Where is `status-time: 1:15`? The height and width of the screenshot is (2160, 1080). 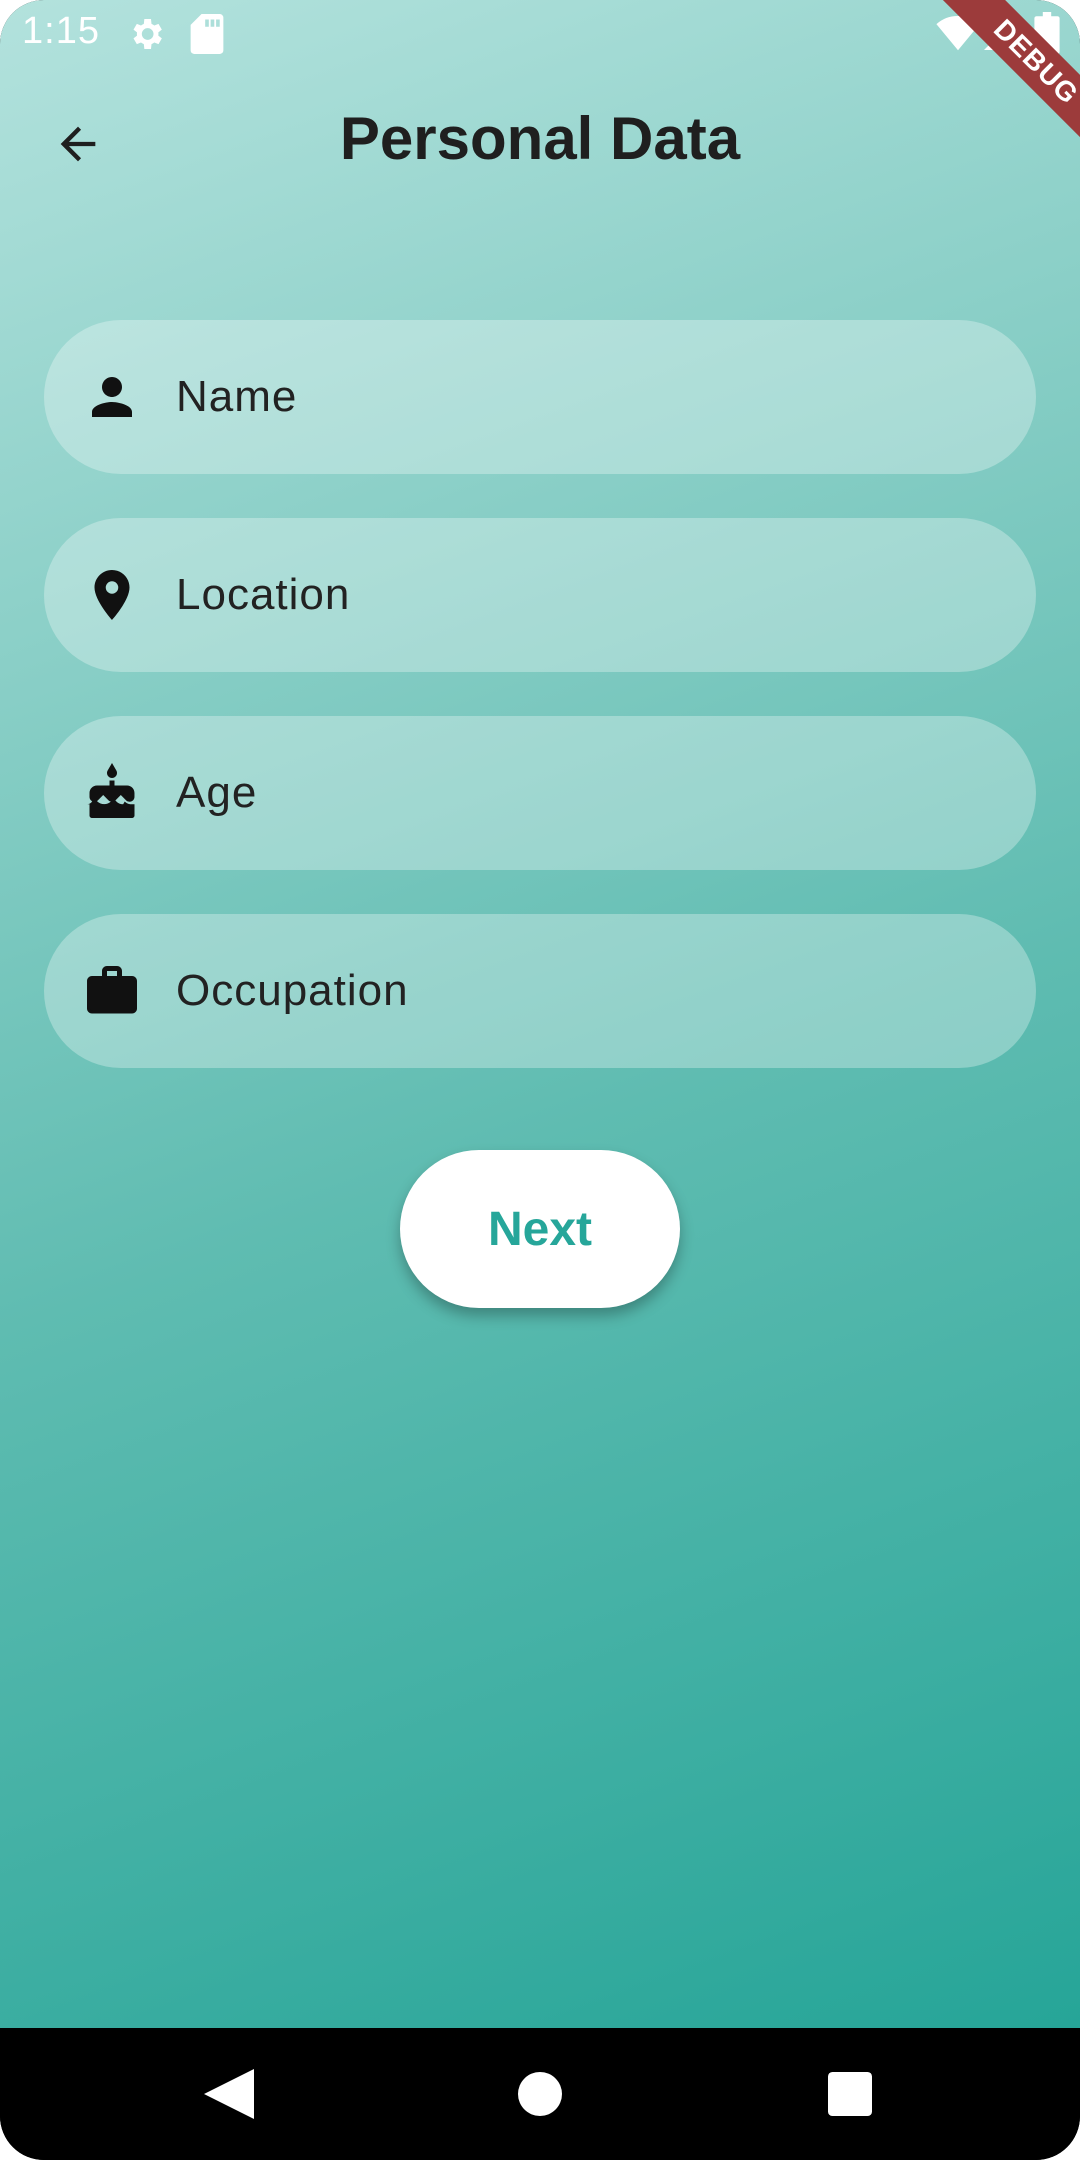
status-time: 1:15 is located at coordinates (61, 31).